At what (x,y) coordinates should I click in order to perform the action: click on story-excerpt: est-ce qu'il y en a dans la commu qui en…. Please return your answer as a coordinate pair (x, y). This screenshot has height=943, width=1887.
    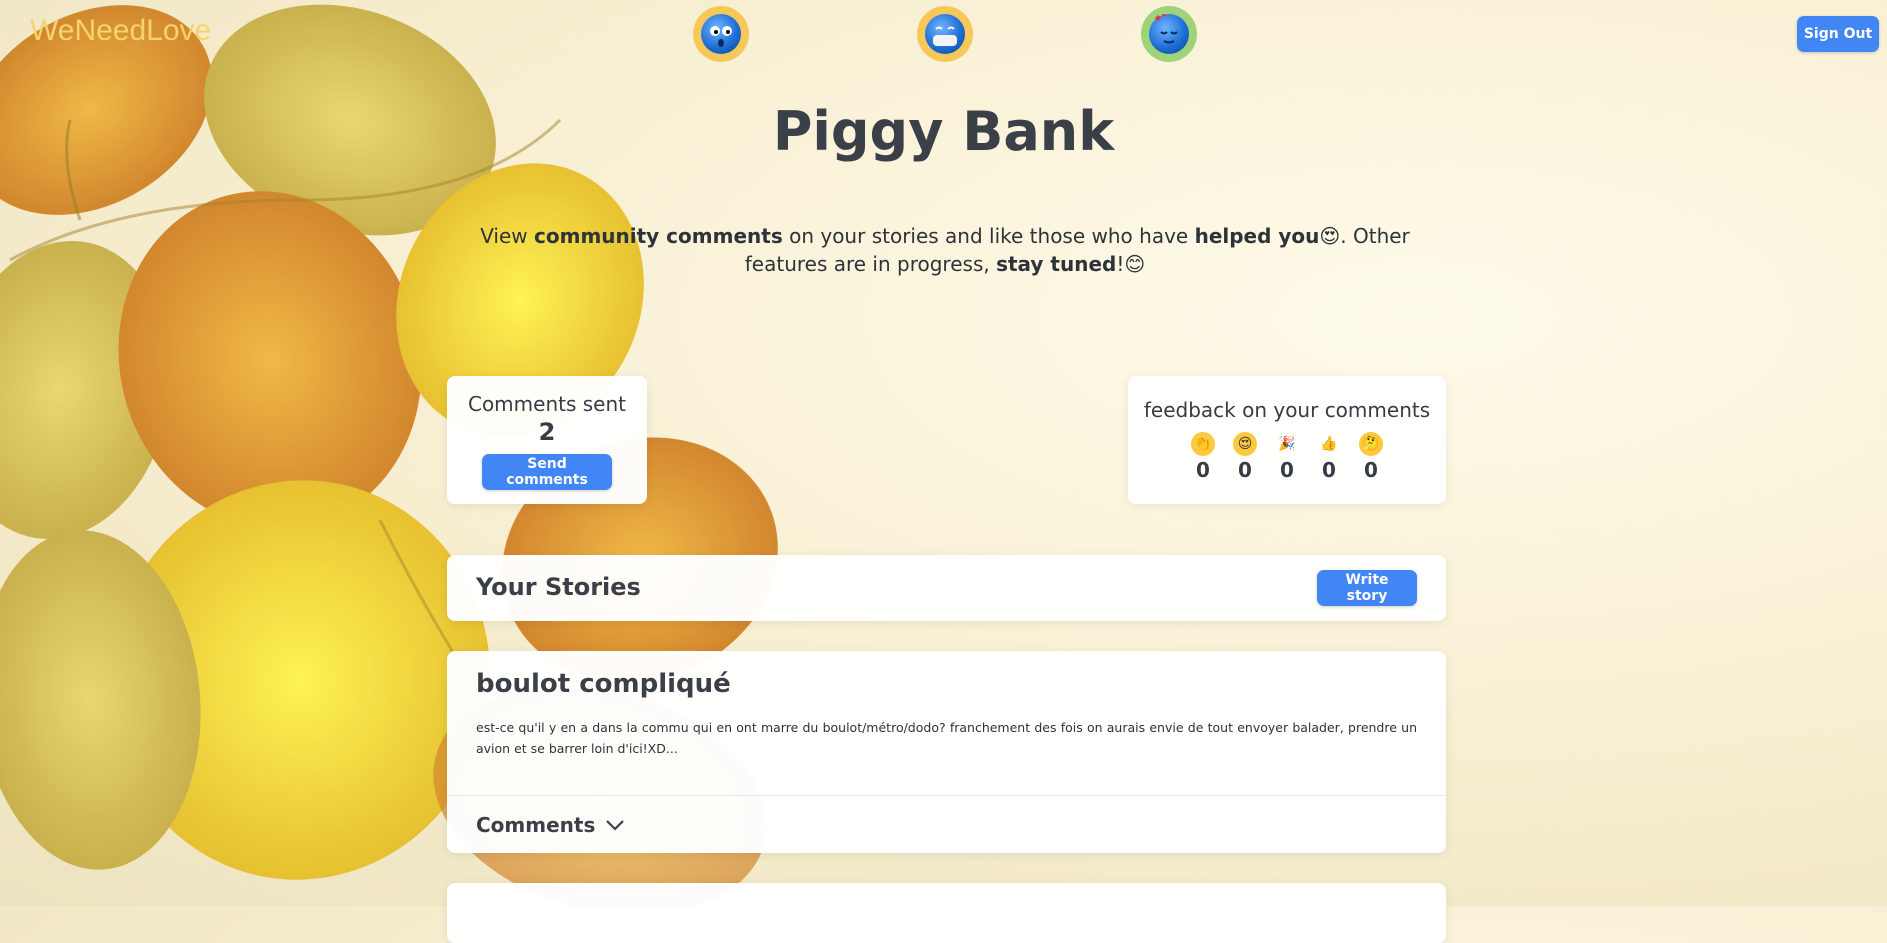
    Looking at the image, I should click on (946, 738).